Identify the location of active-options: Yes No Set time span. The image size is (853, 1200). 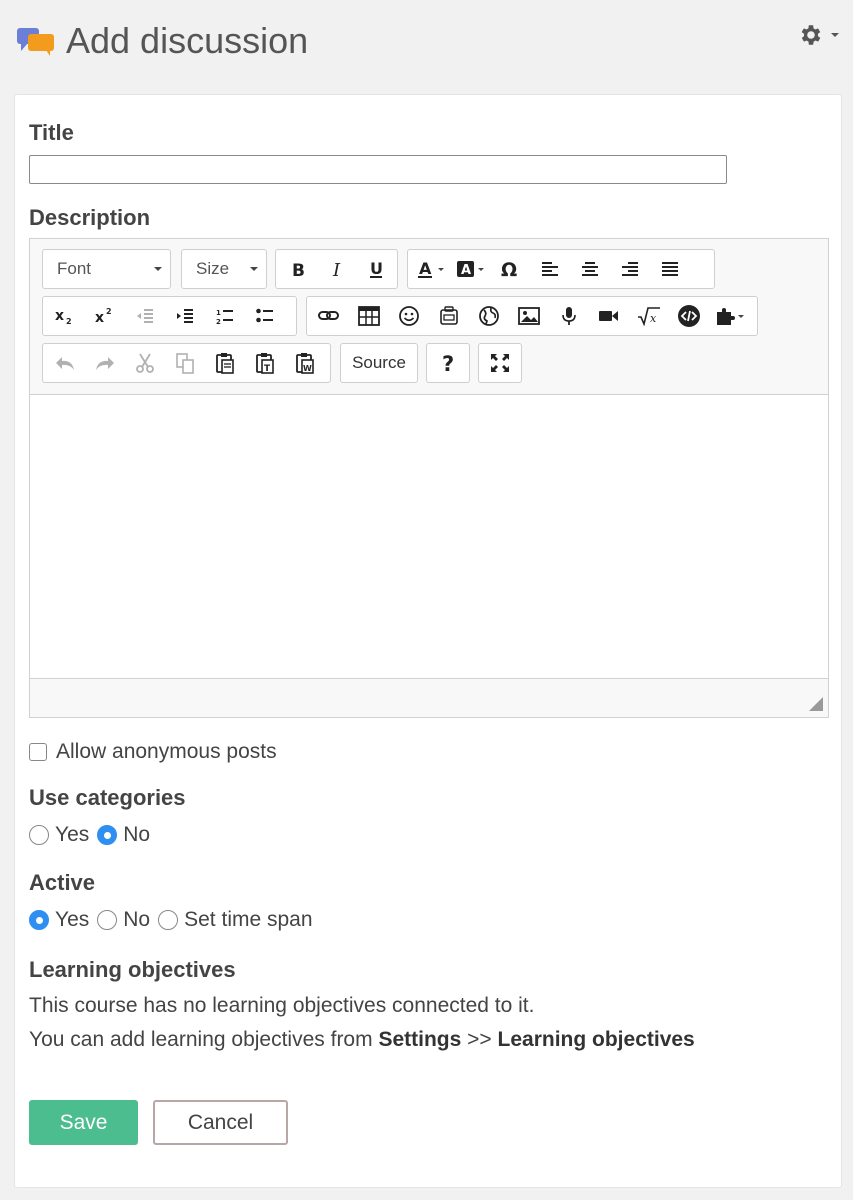
(175, 920).